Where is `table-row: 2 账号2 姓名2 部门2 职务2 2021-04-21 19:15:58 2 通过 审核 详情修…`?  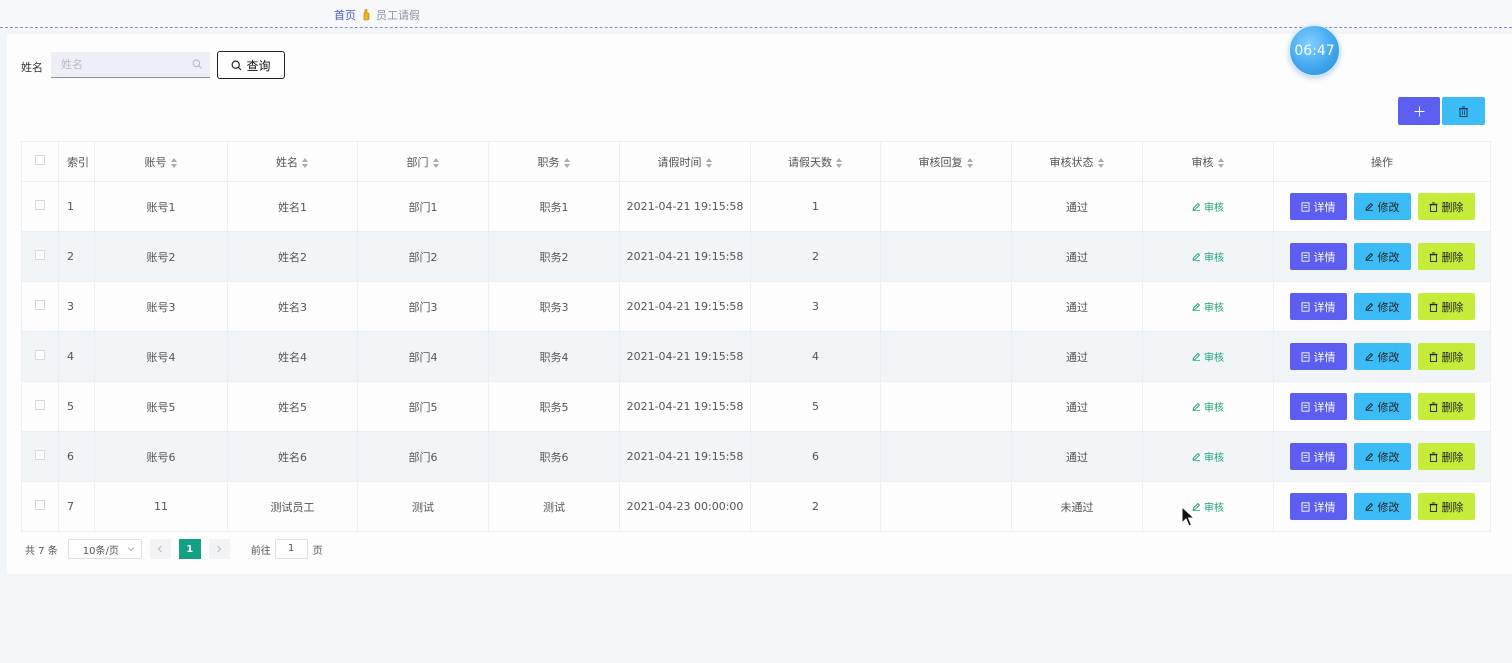
table-row: 2 账号2 姓名2 部门2 职务2 2021-04-21 19:15:58 2 通过 审核 详情修… is located at coordinates (756, 256).